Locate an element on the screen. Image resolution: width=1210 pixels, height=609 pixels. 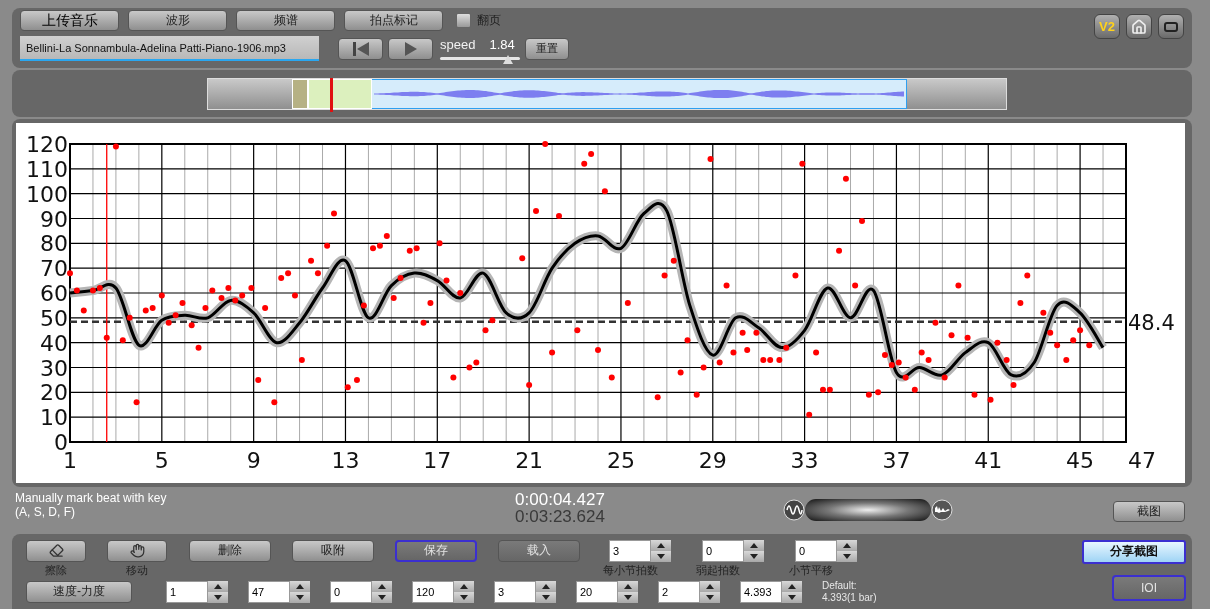
home-button is located at coordinates (1139, 26).